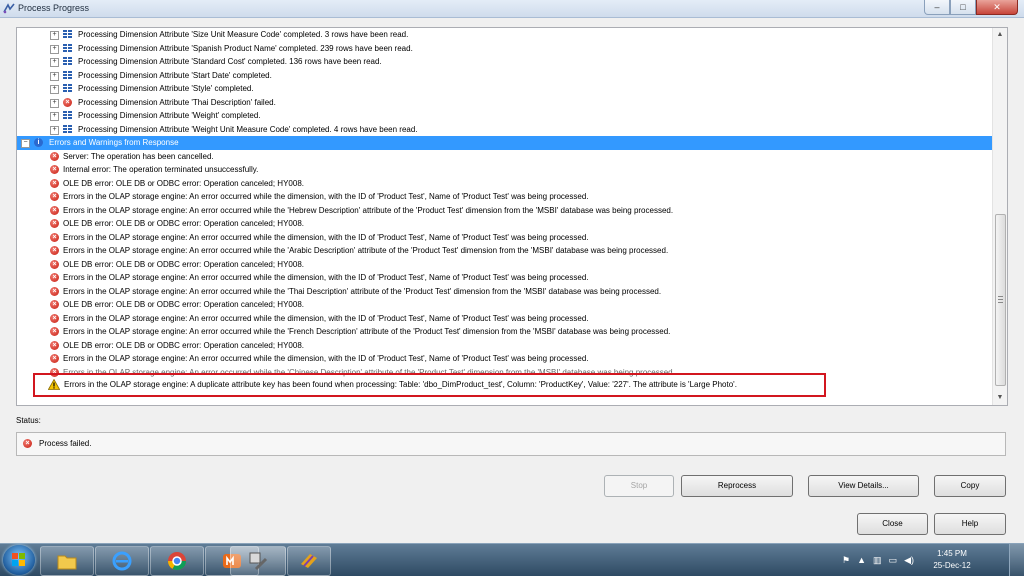 The width and height of the screenshot is (1024, 576). Describe the element at coordinates (1016, 560) in the screenshot. I see `show-desktop-button` at that location.